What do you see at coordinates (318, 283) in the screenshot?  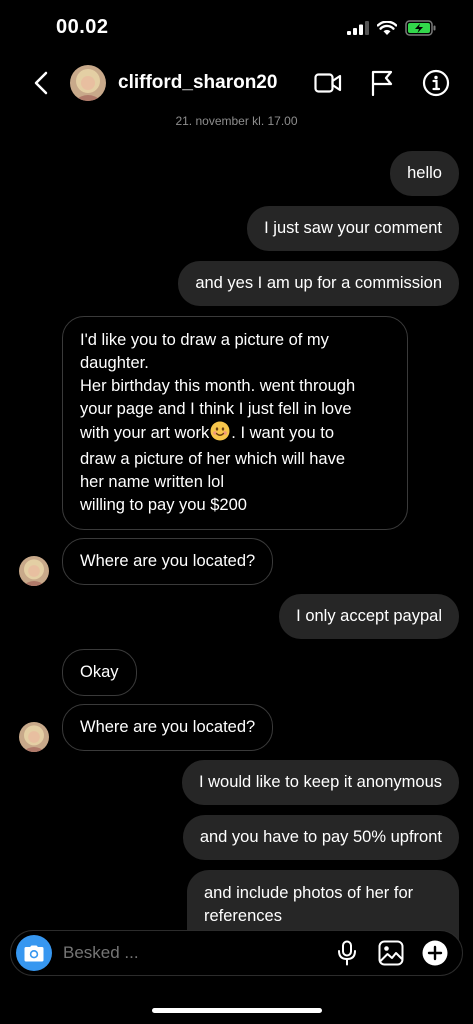 I see `outgoing-message: and yes I am up for a commission` at bounding box center [318, 283].